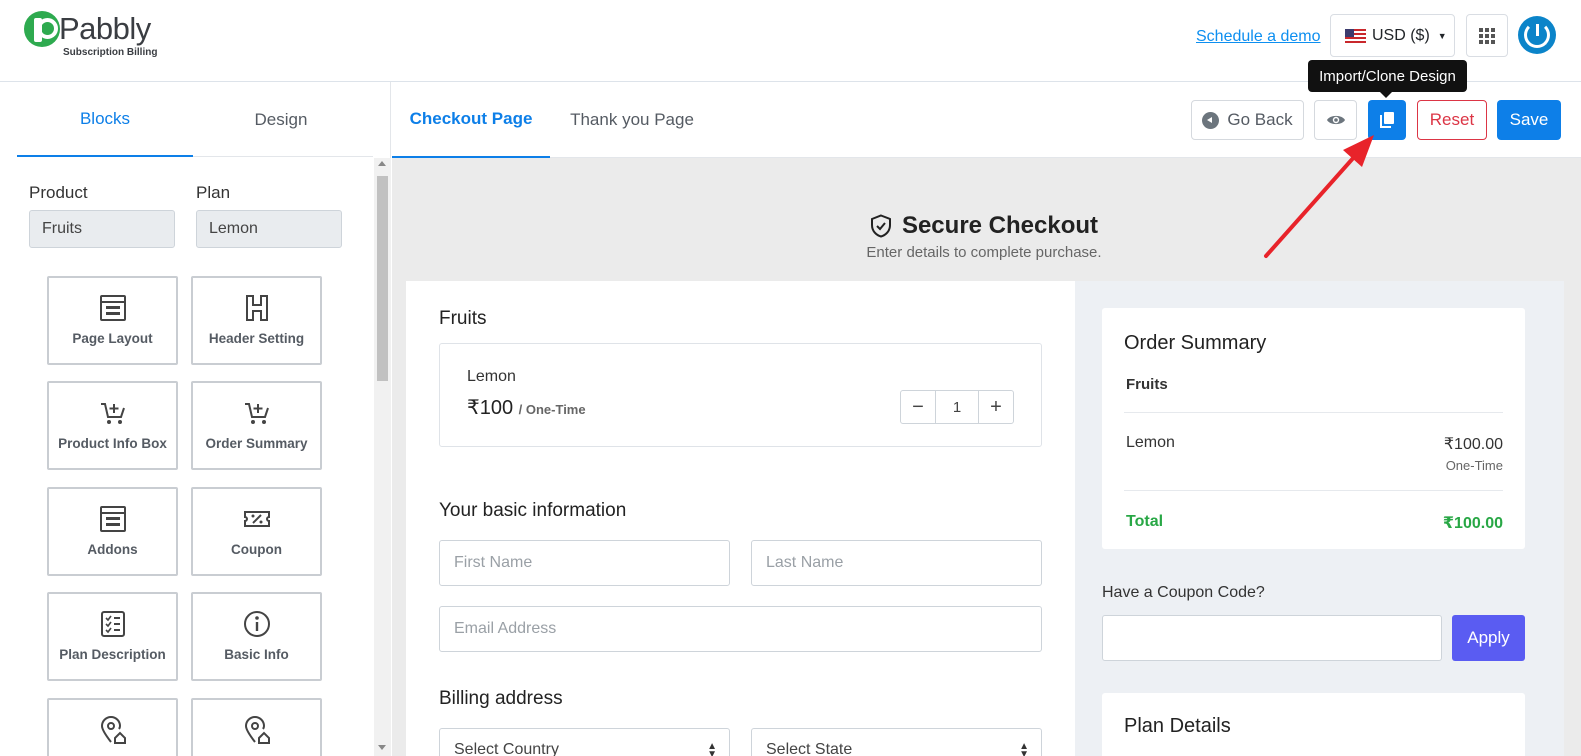 This screenshot has height=756, width=1581. I want to click on cart-plus-icon, so click(256, 413).